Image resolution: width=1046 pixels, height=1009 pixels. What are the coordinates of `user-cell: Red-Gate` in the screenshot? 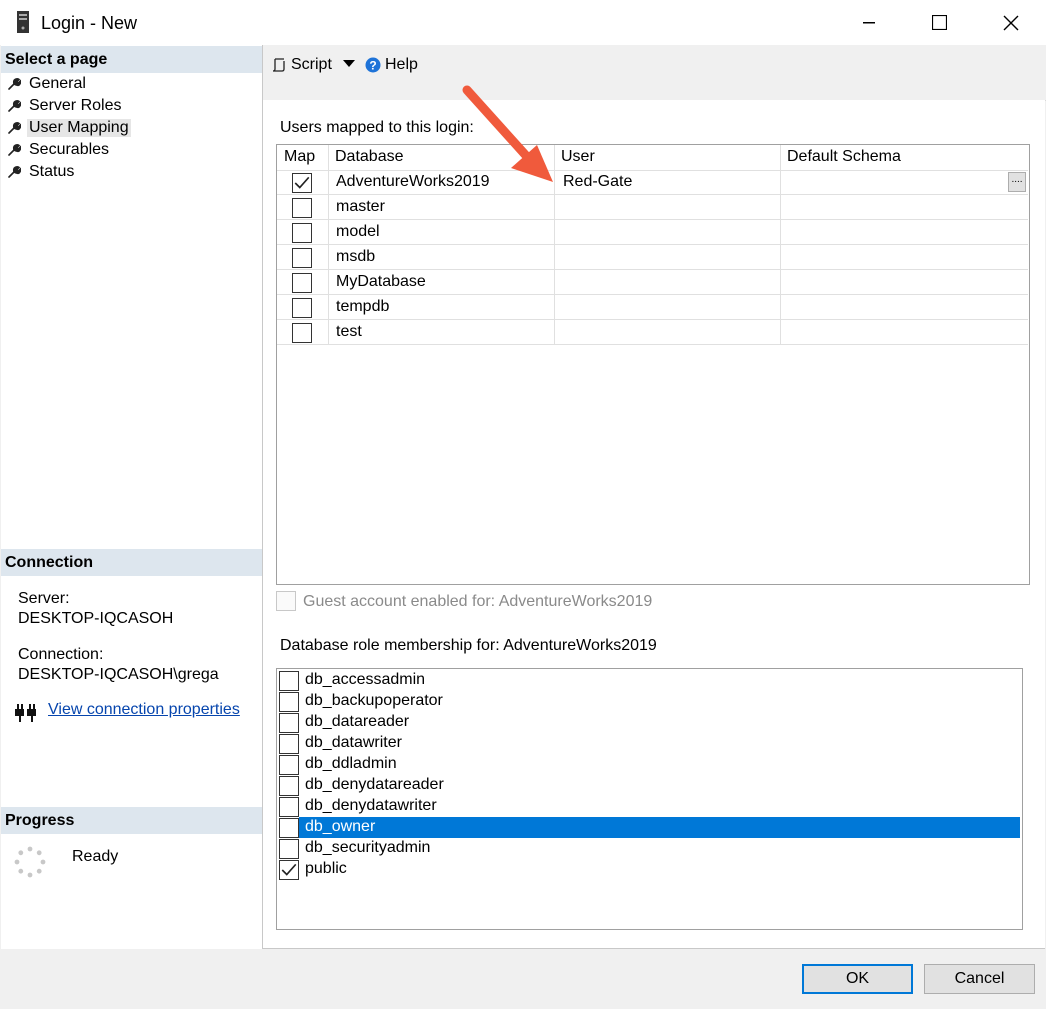 It's located at (597, 182).